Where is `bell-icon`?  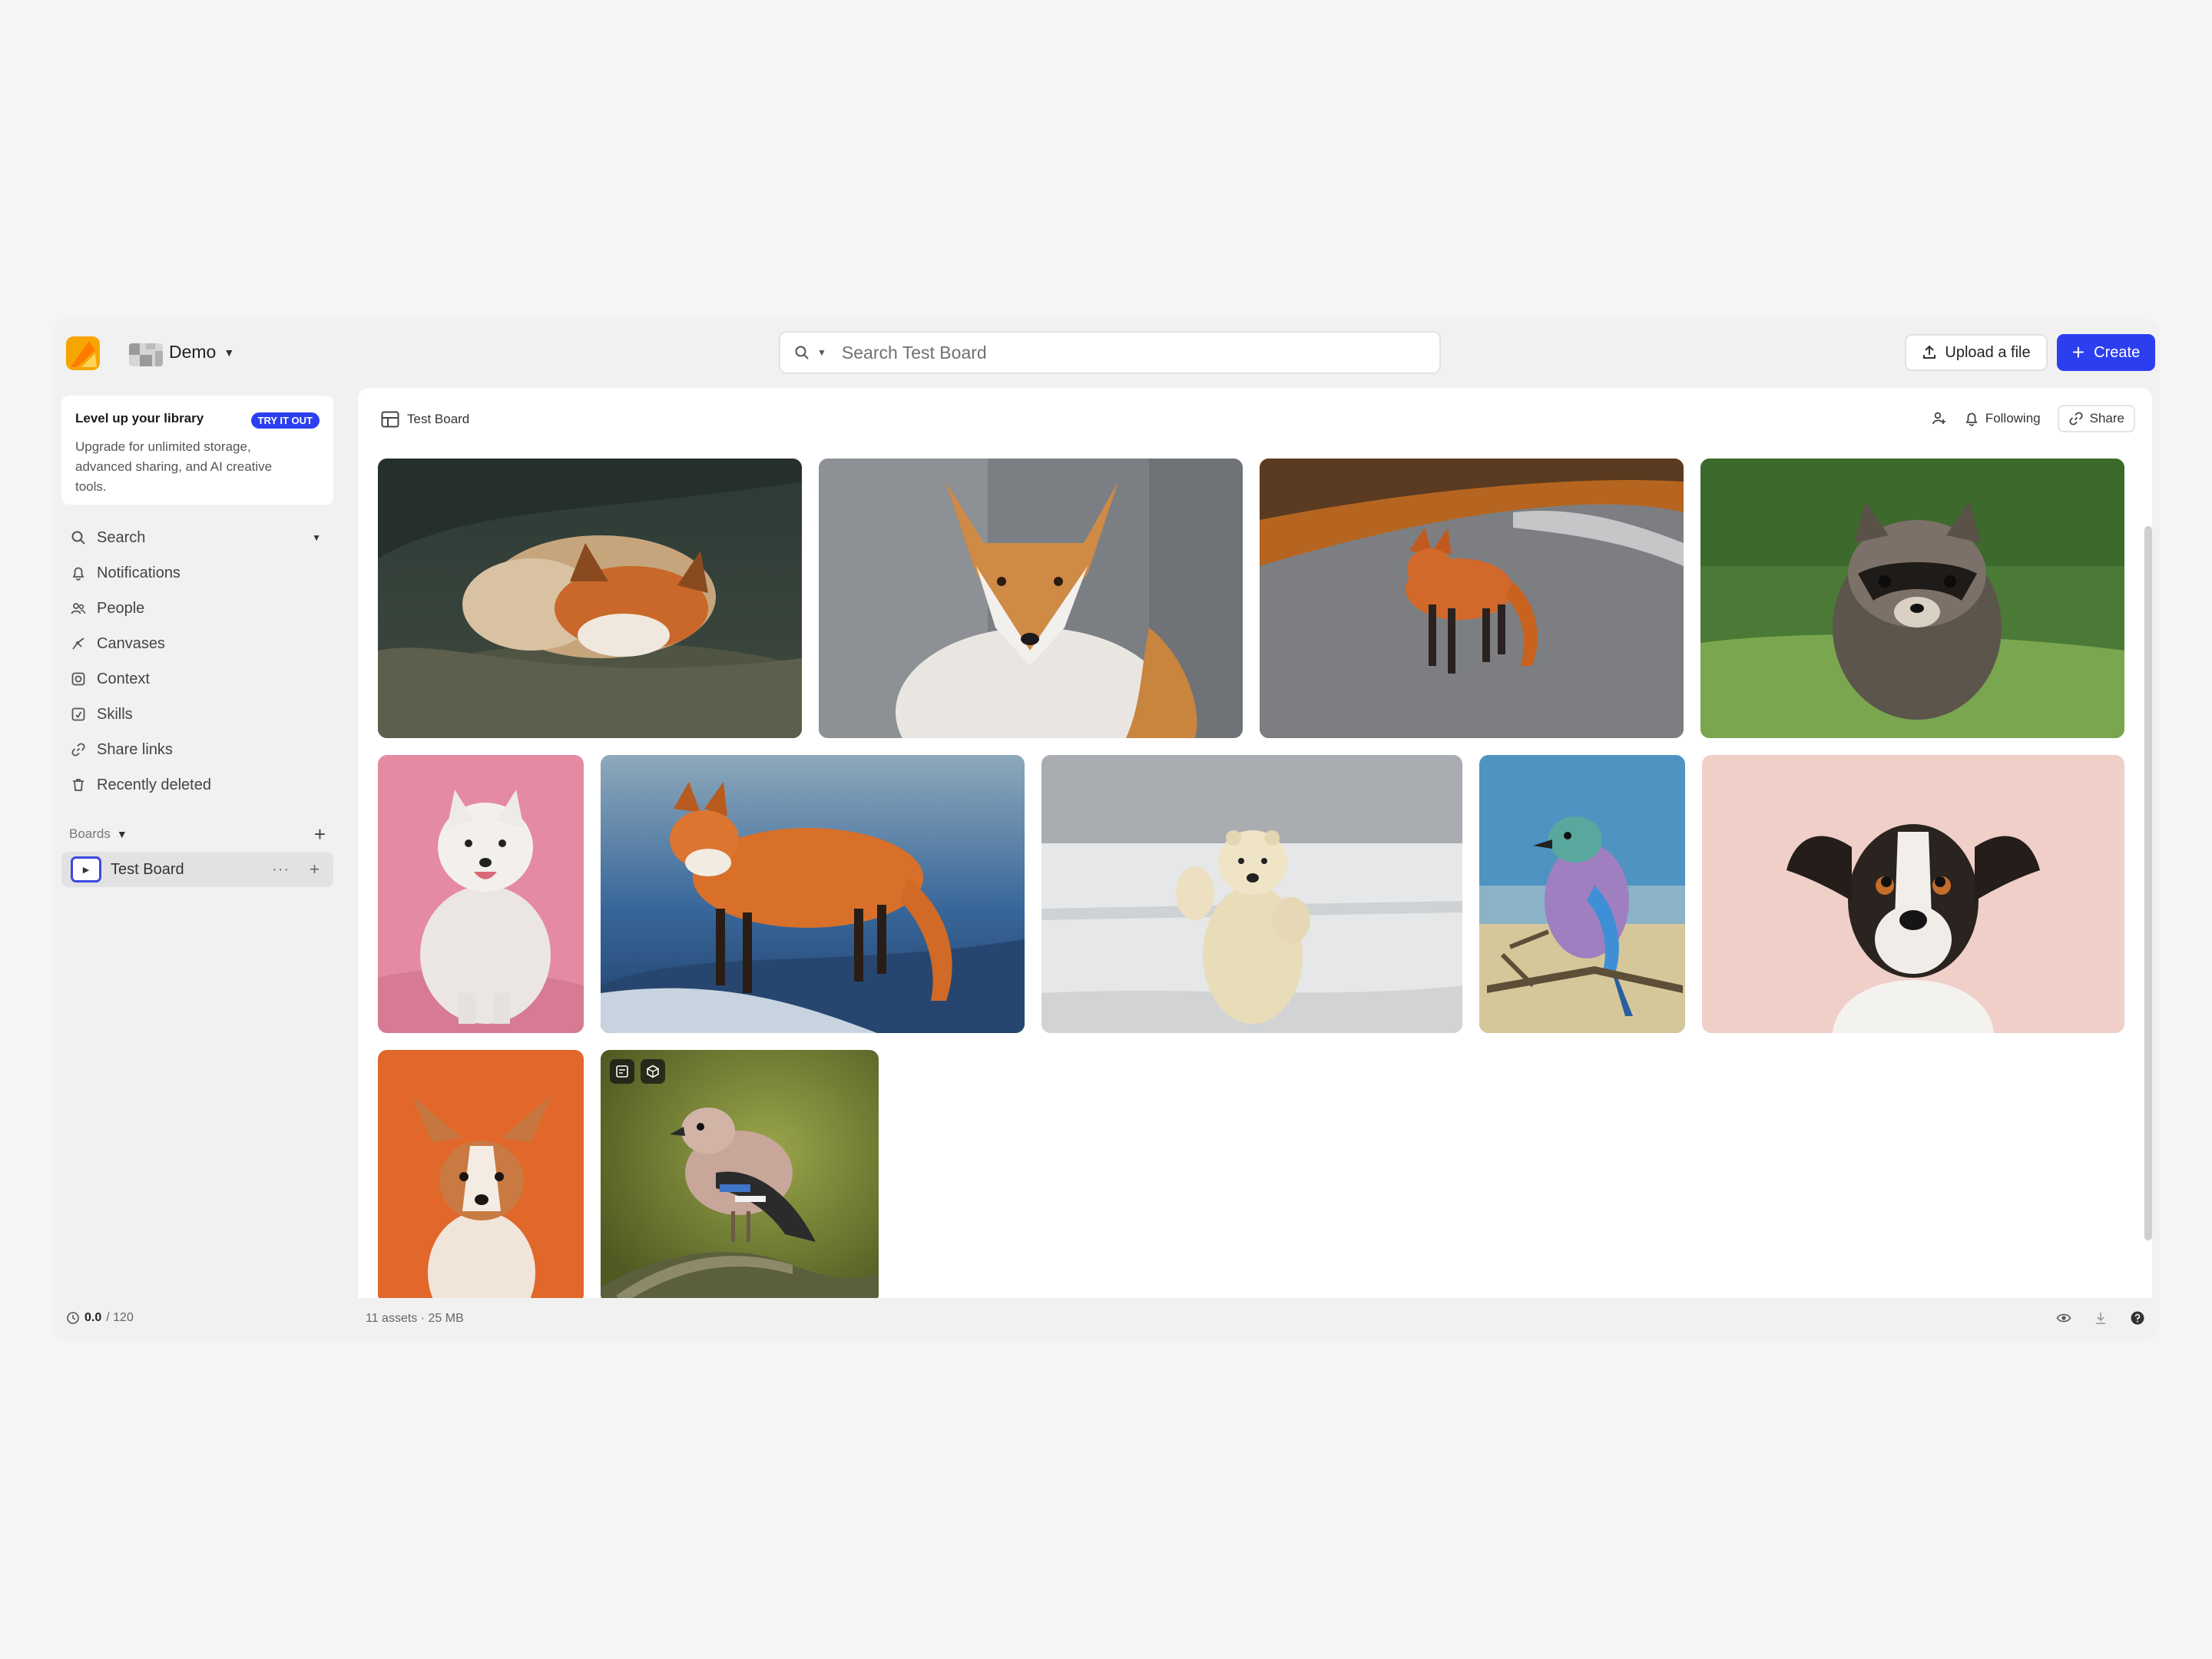 bell-icon is located at coordinates (78, 574).